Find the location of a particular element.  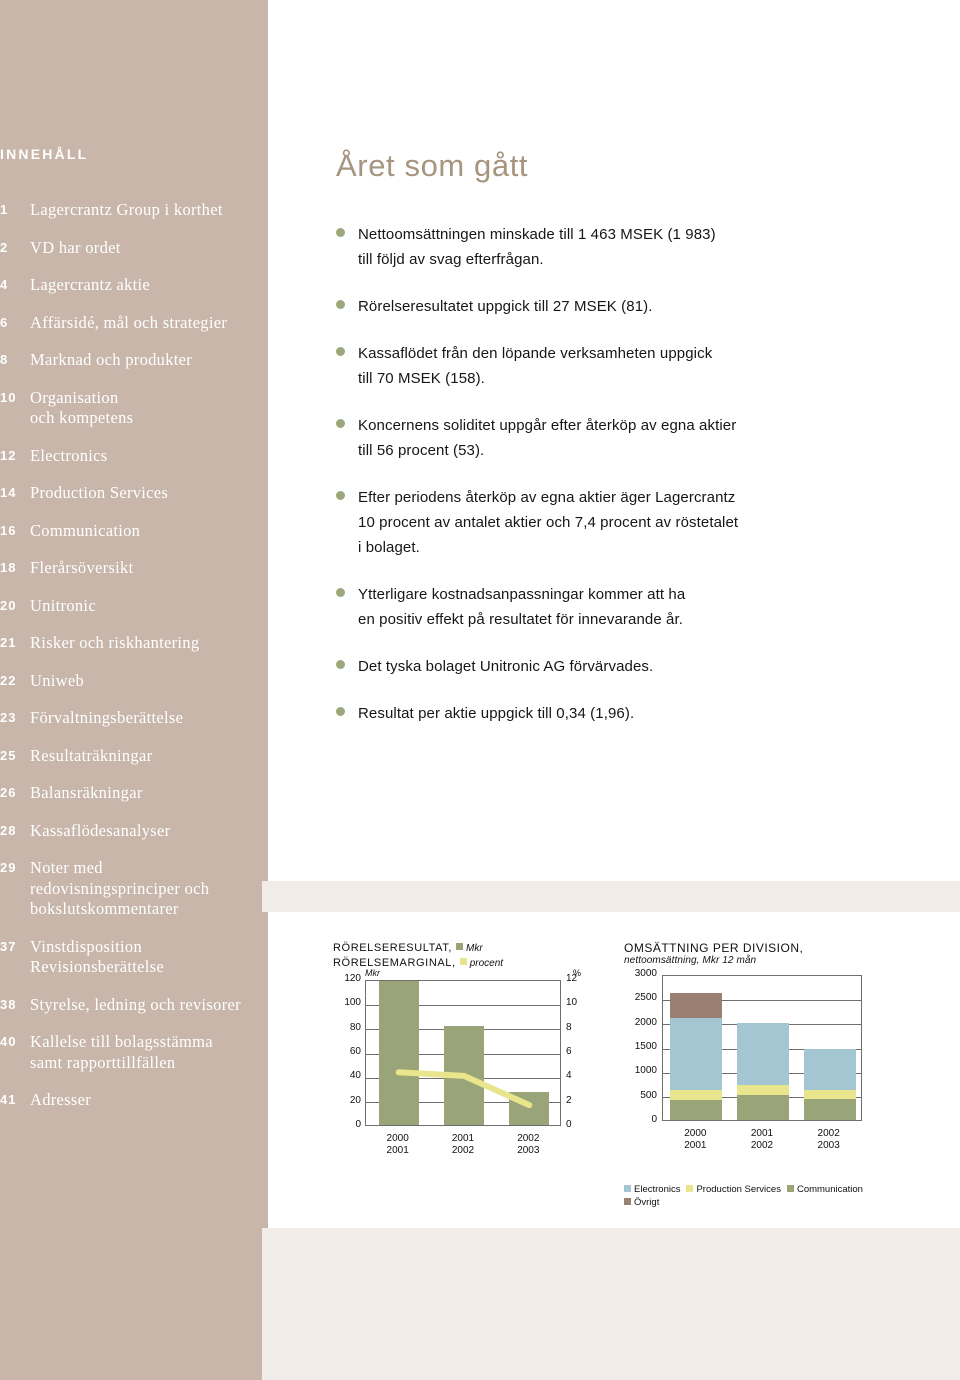

toc-item-21: 21 Risker och riskhantering is located at coordinates (134, 643).